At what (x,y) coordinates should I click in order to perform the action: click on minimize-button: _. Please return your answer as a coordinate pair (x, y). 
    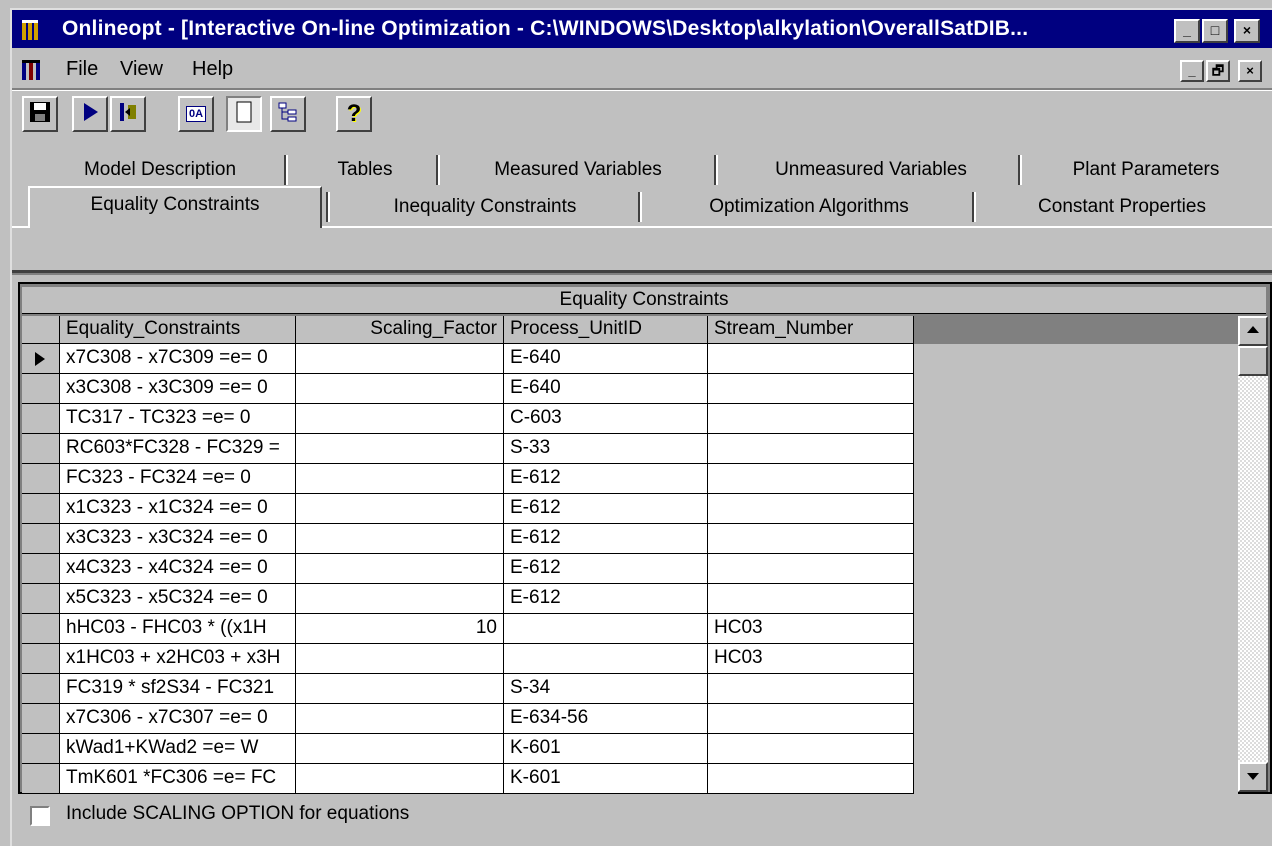
    Looking at the image, I should click on (1187, 31).